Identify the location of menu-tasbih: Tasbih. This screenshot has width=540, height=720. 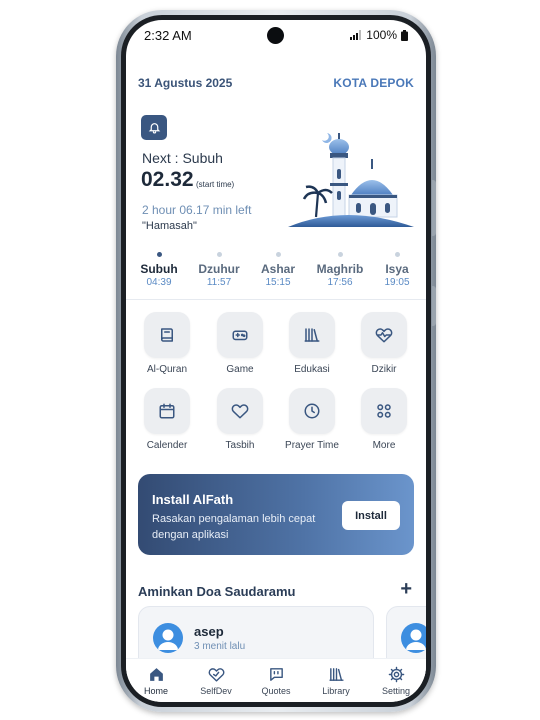
(240, 419).